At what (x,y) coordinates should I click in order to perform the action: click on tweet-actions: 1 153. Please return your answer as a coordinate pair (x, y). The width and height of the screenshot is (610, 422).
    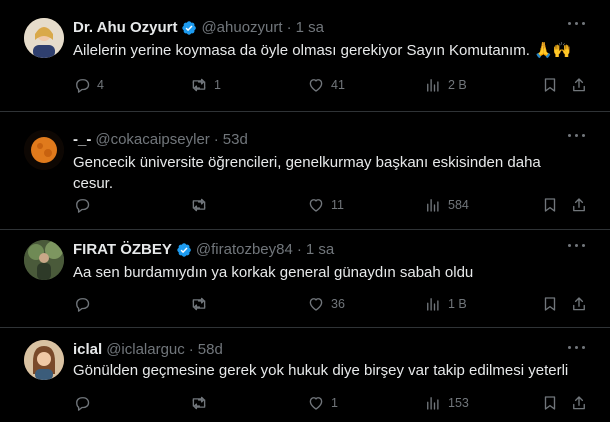
    Looking at the image, I should click on (332, 404).